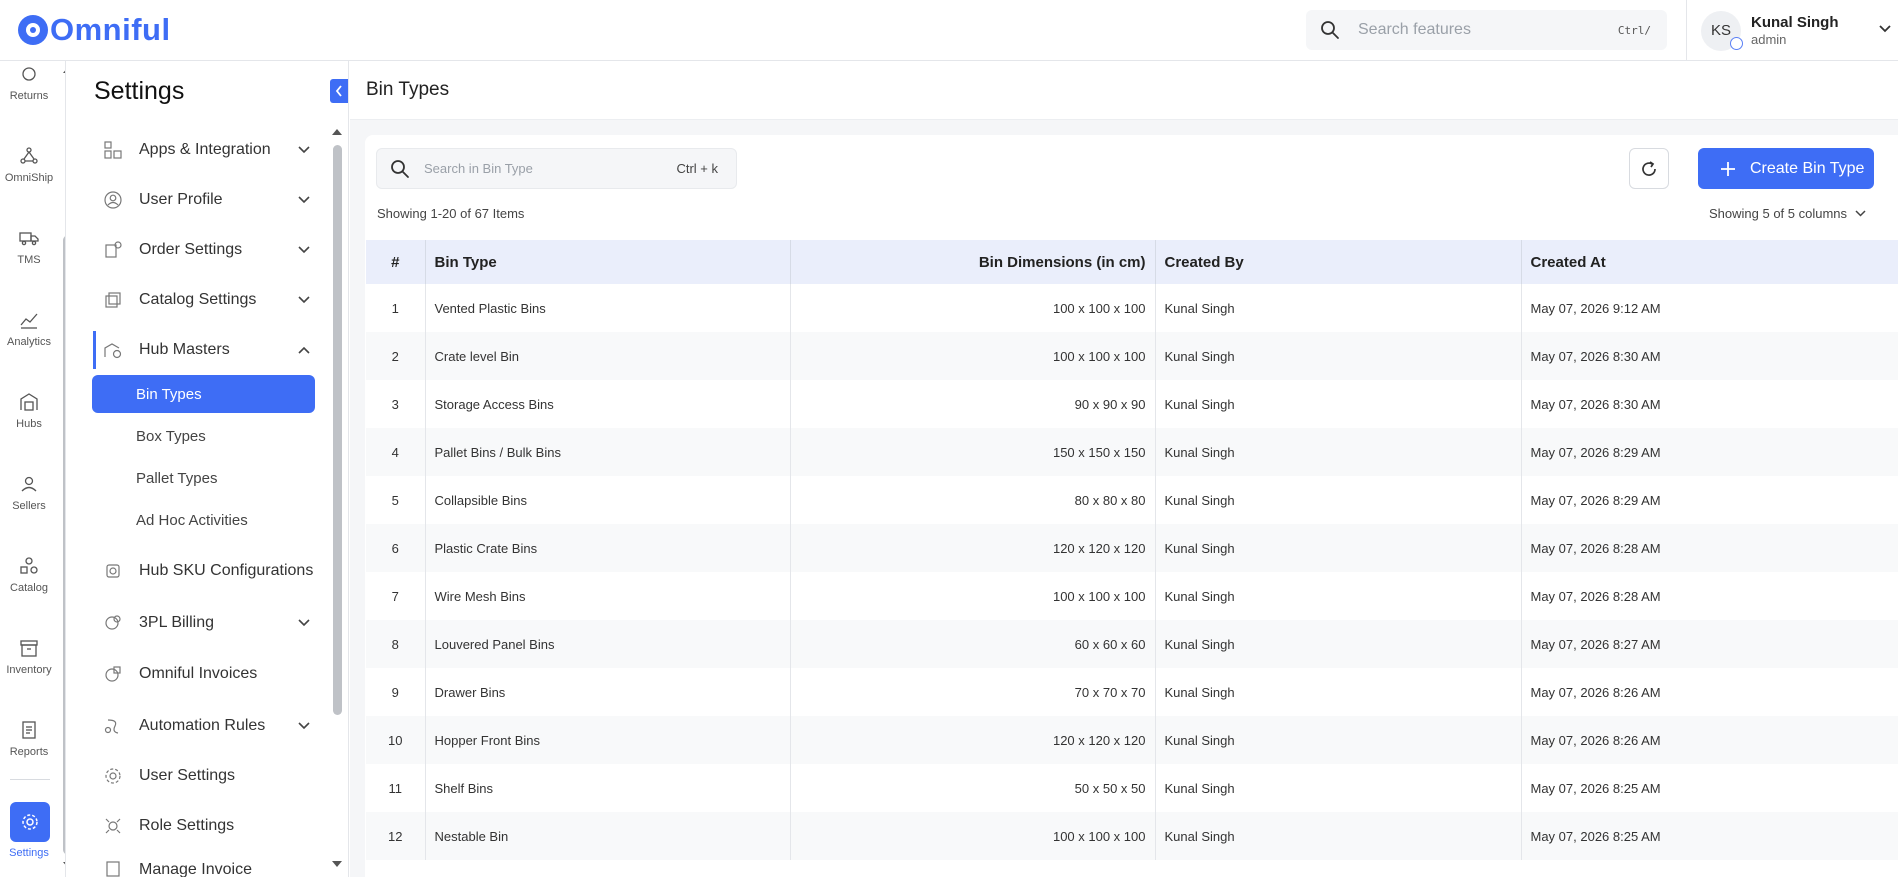 The height and width of the screenshot is (877, 1898). Describe the element at coordinates (64, 545) in the screenshot. I see `rail-scrollbar` at that location.